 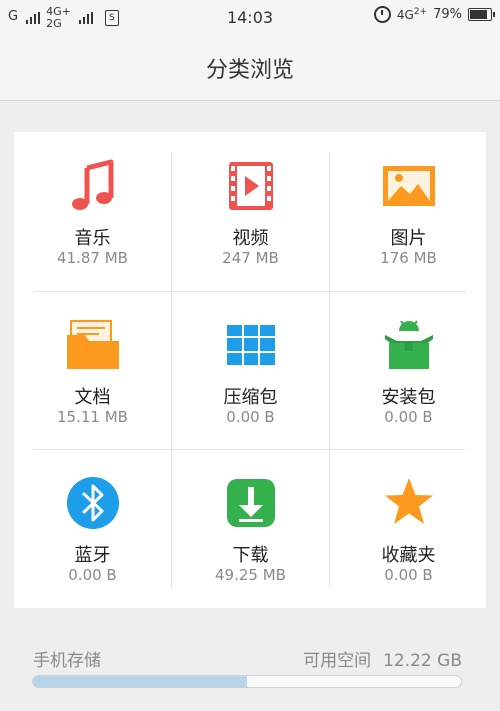 What do you see at coordinates (481, 14) in the screenshot?
I see `battery-icon` at bounding box center [481, 14].